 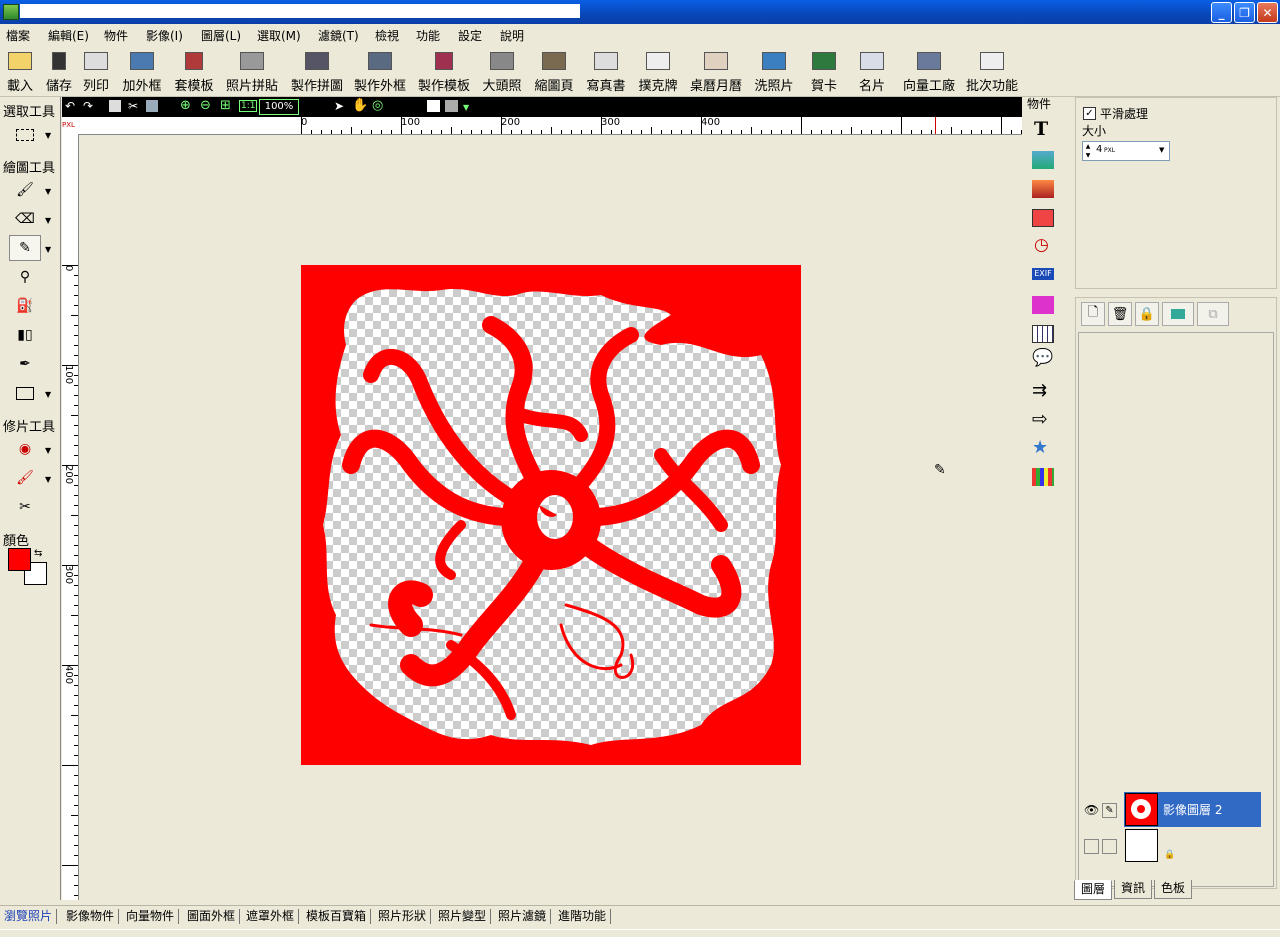 What do you see at coordinates (1043, 477) in the screenshot?
I see `color-pattern-icon` at bounding box center [1043, 477].